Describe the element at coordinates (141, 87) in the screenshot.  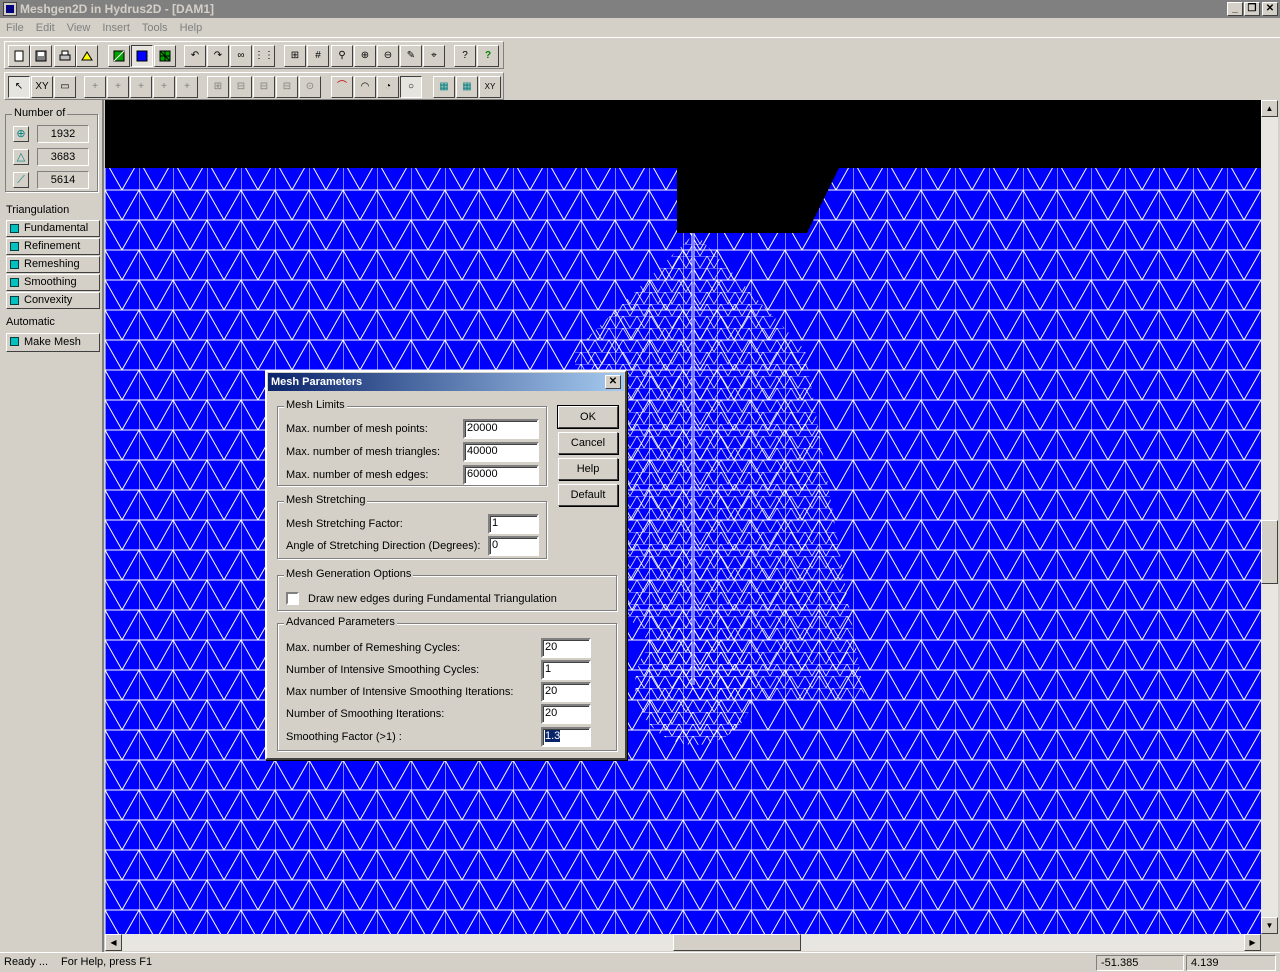
I see `point-move-icon: +` at that location.